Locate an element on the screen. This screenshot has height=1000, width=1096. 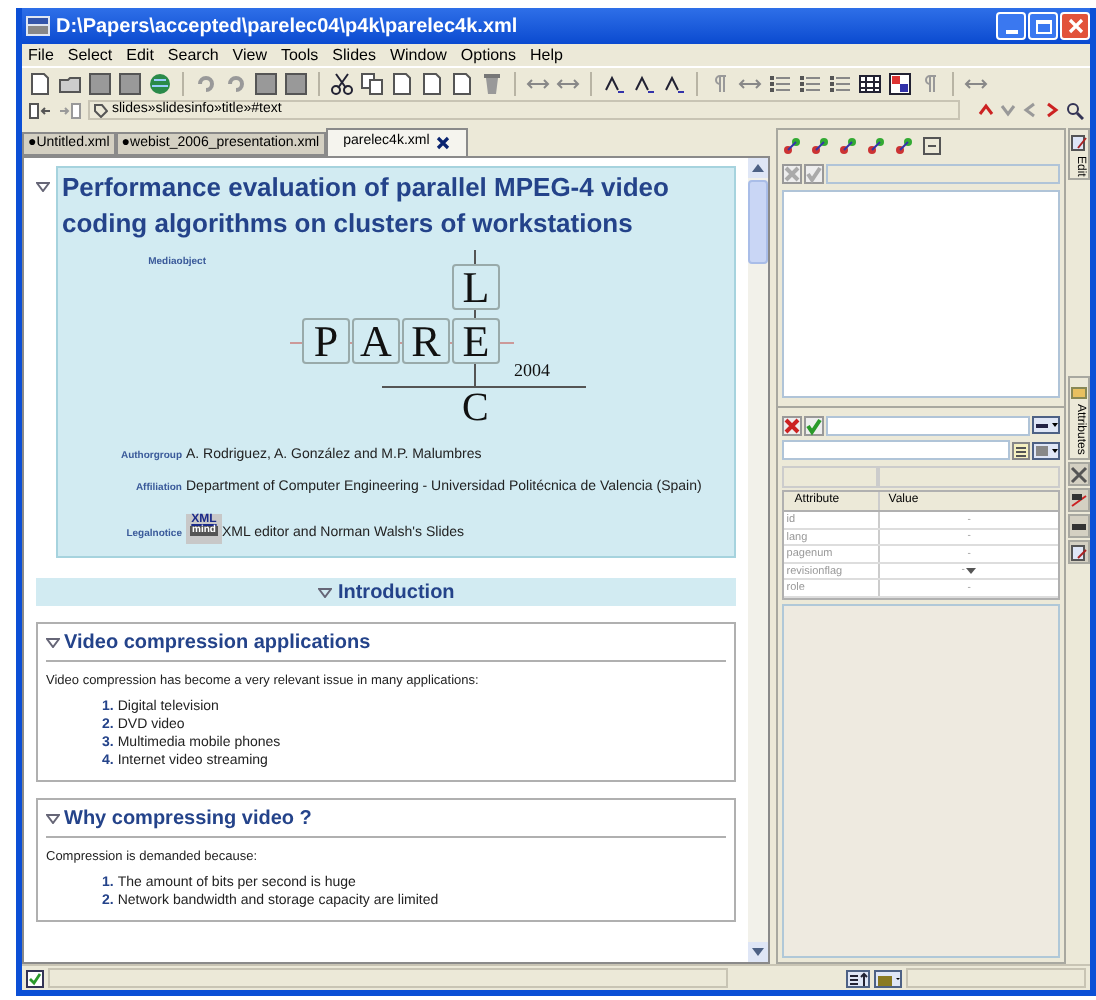
list-pin-icon is located at coordinates (858, 978).